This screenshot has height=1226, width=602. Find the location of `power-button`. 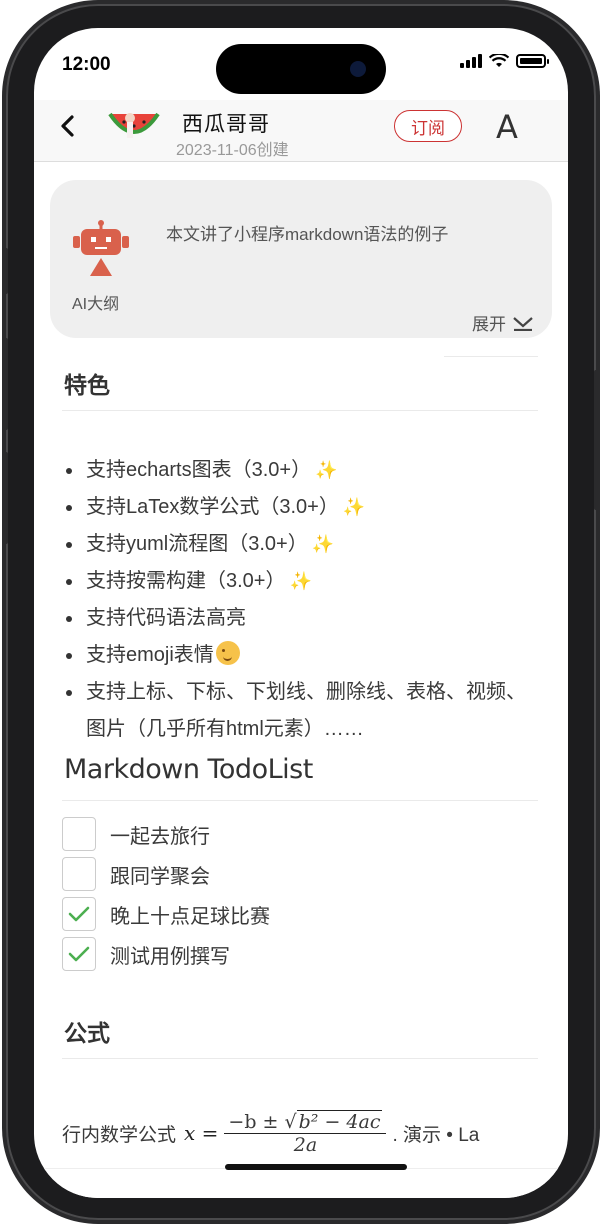

power-button is located at coordinates (597, 440).